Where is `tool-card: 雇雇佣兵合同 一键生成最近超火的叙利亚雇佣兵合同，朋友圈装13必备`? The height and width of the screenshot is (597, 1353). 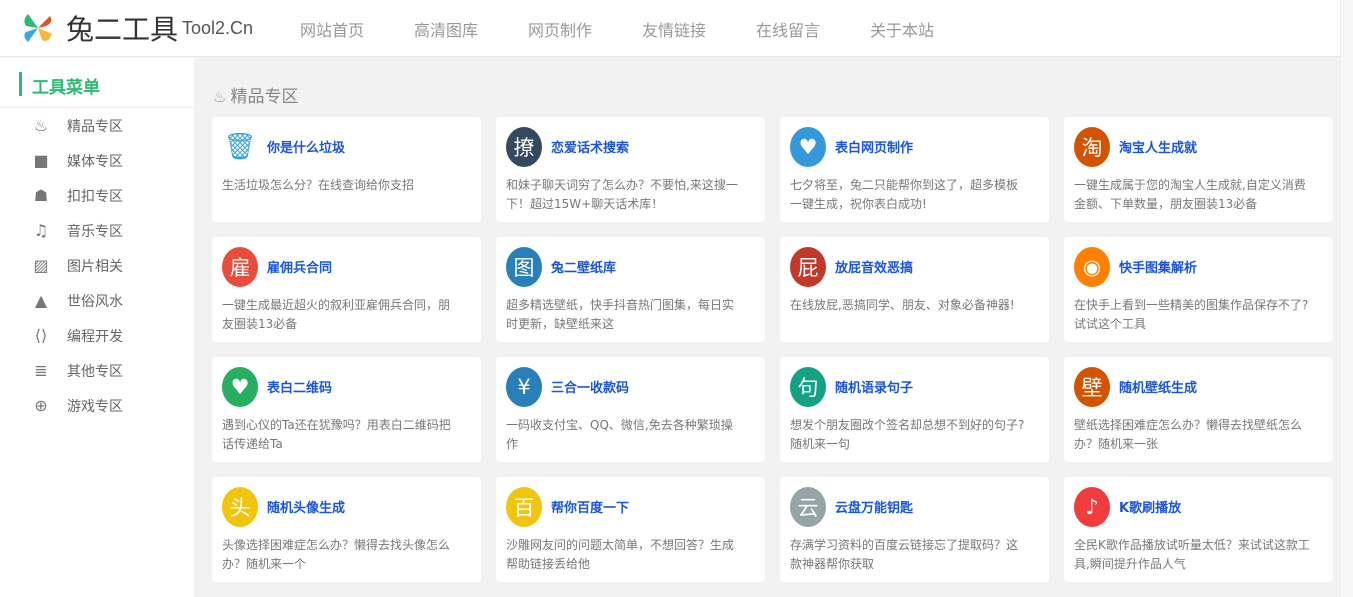
tool-card: 雇雇佣兵合同 一键生成最近超火的叙利亚雇佣兵合同，朋友圈装13必备 is located at coordinates (346, 289).